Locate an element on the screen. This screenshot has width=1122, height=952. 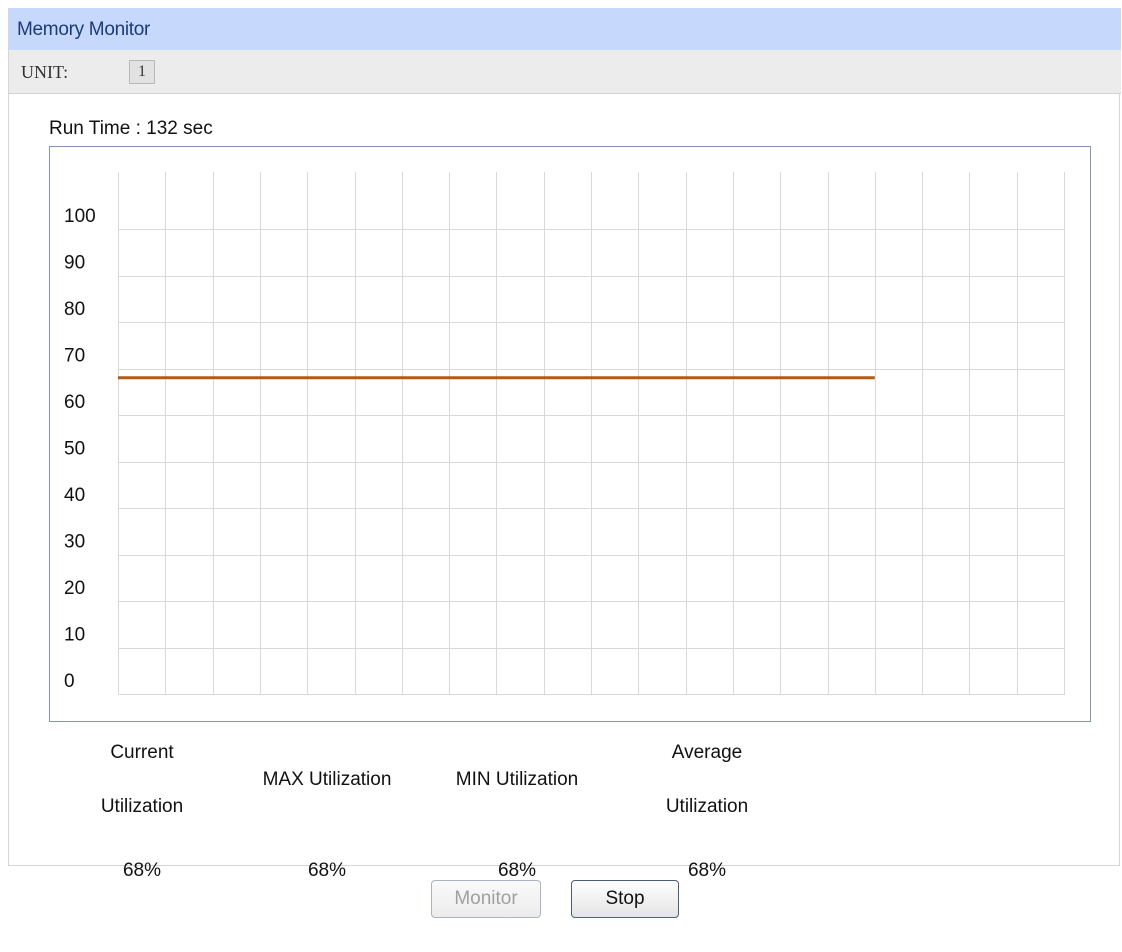
y-tick-label: 50 is located at coordinates (74, 449).